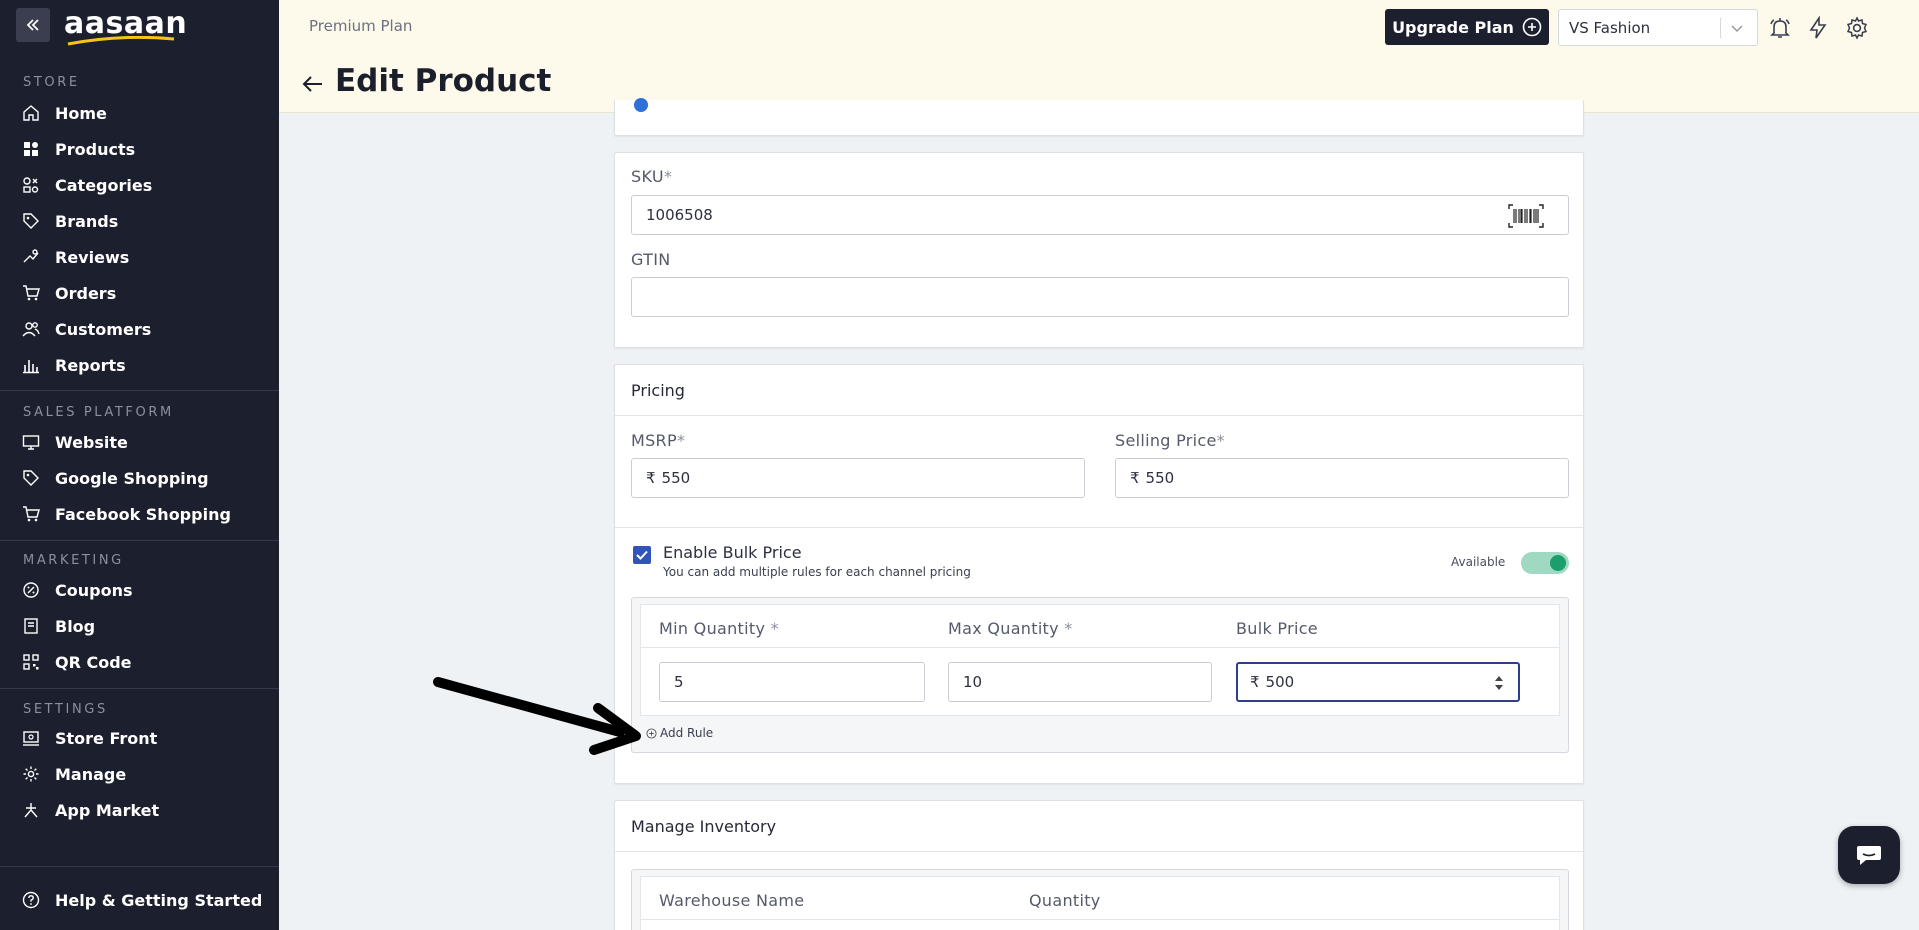 This screenshot has width=1919, height=930. Describe the element at coordinates (91, 442) in the screenshot. I see `sidebar-item-label: Website` at that location.